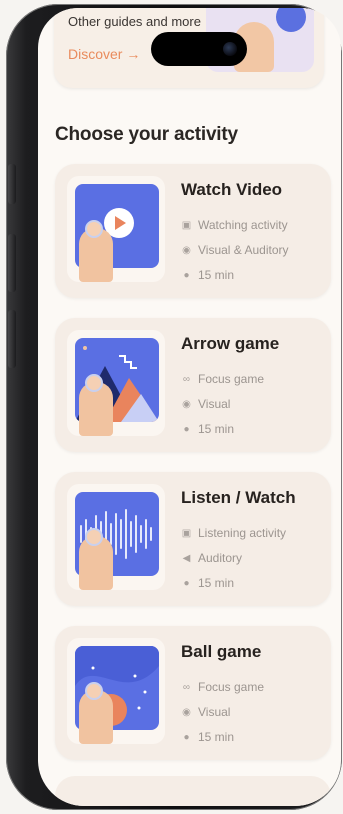  I want to click on section-title: Choose your activity, so click(146, 134).